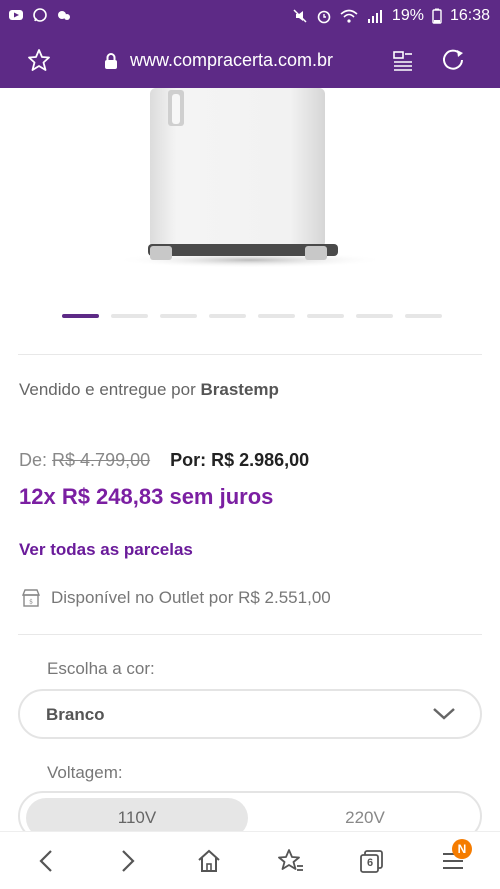  What do you see at coordinates (250, 17) in the screenshot?
I see `status-bar: 19% 16:38` at bounding box center [250, 17].